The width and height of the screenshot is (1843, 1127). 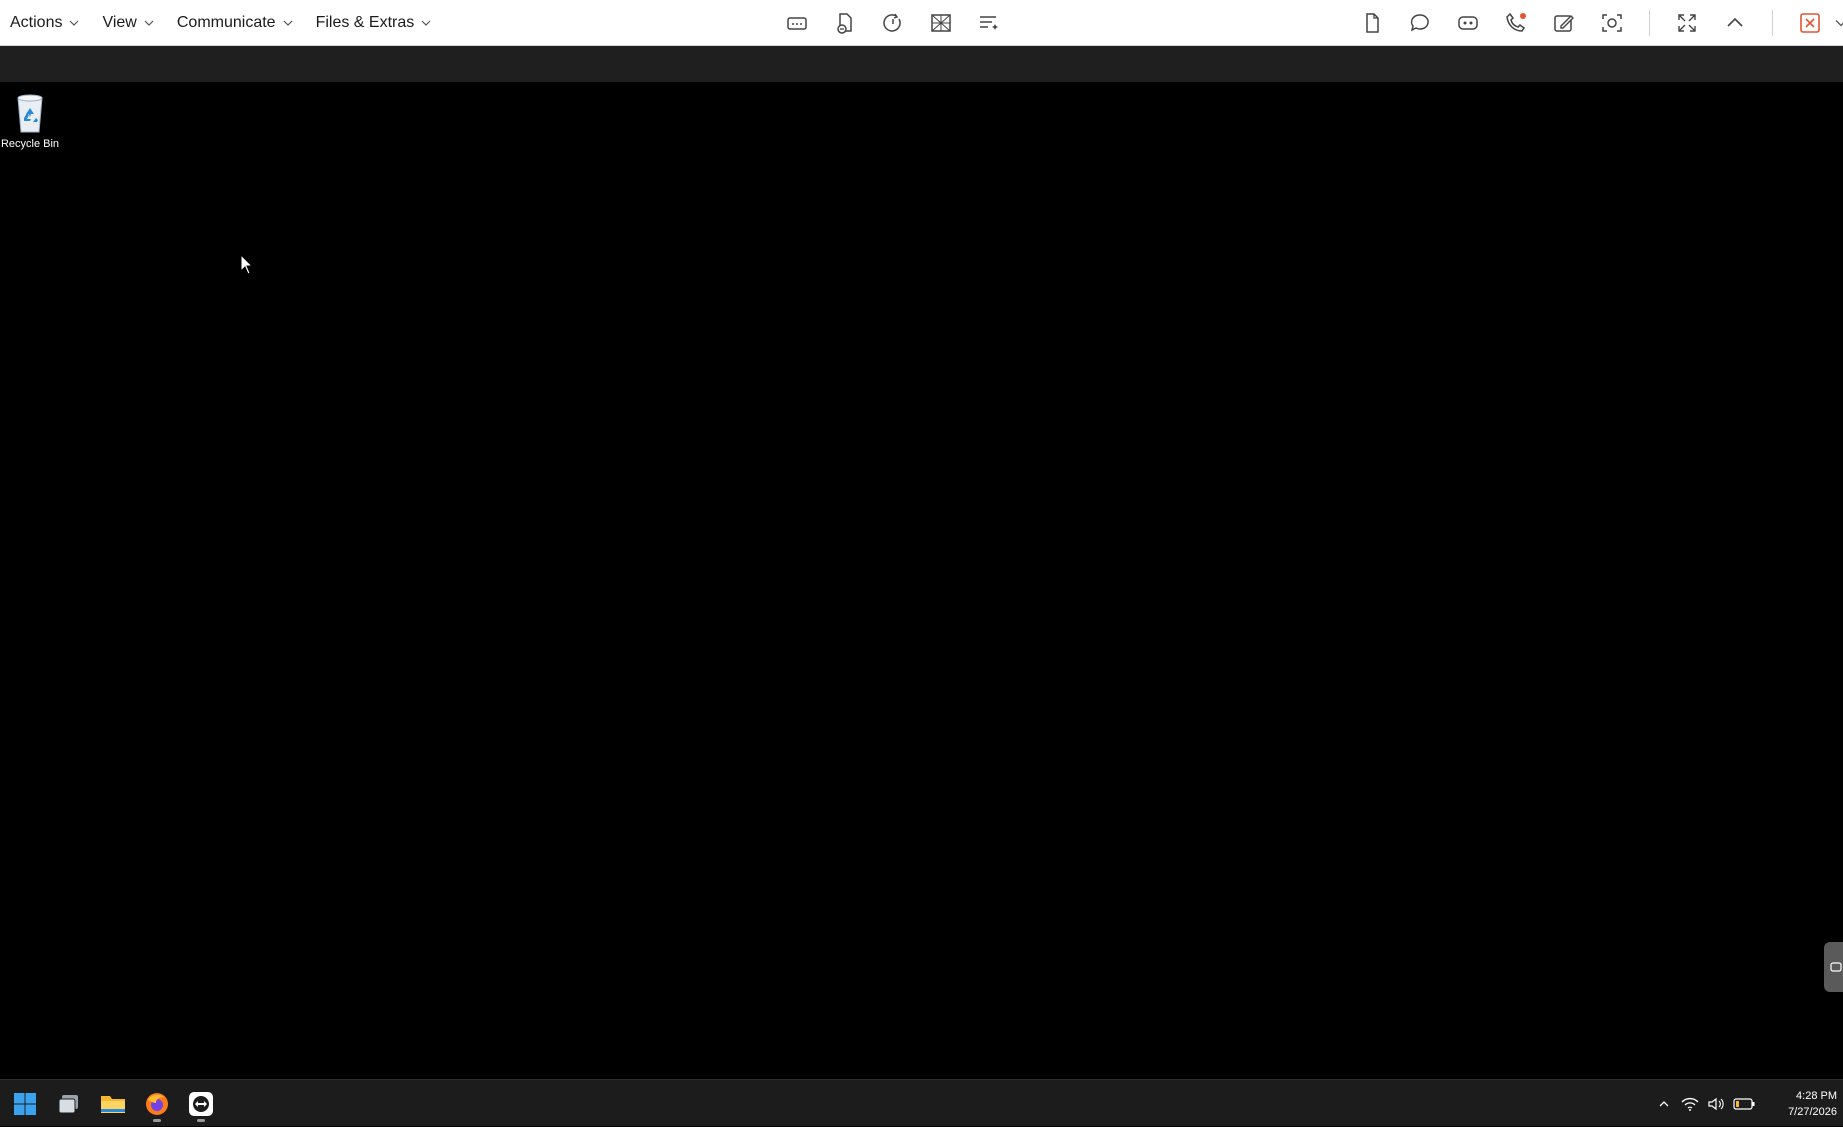 I want to click on volume-icon, so click(x=1716, y=1103).